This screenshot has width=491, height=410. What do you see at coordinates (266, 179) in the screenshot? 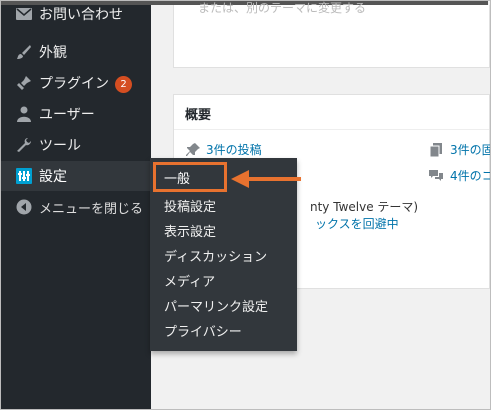
I see `pointer-arrow-icon` at bounding box center [266, 179].